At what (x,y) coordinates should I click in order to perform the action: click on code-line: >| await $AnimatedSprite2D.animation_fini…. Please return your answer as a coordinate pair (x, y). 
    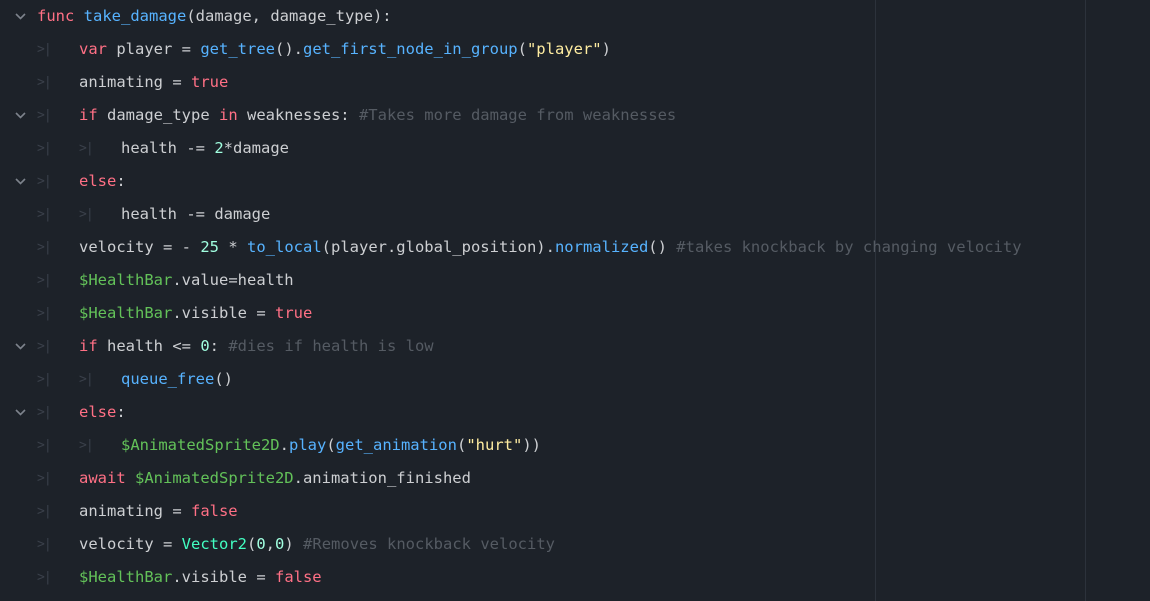
    Looking at the image, I should click on (575, 478).